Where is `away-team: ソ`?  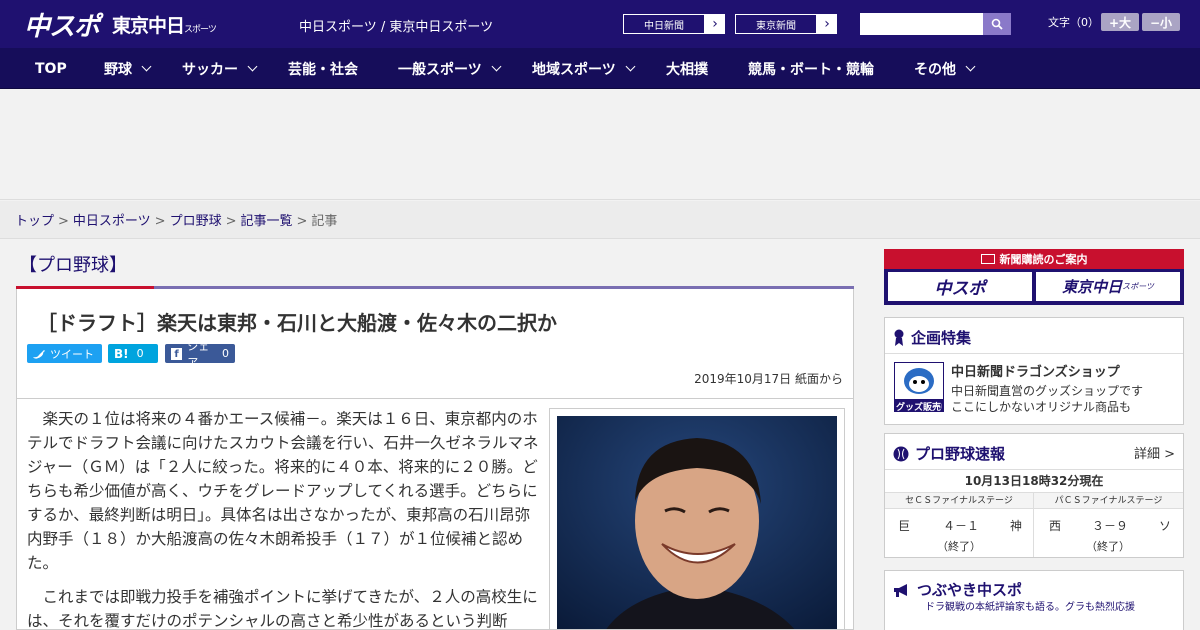 away-team: ソ is located at coordinates (1165, 526).